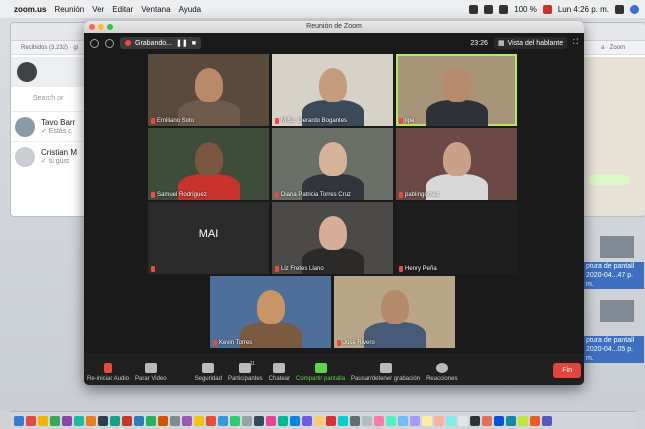  What do you see at coordinates (208, 238) in the screenshot?
I see `participant-tile: MAI` at bounding box center [208, 238].